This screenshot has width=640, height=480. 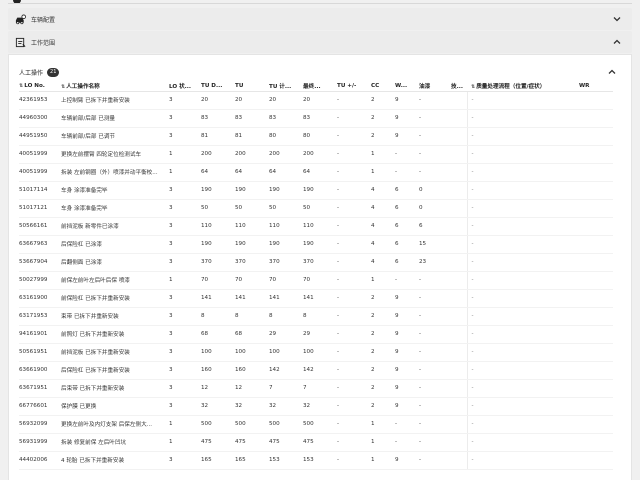 I want to click on table-cell: 44402006, so click(x=40, y=460).